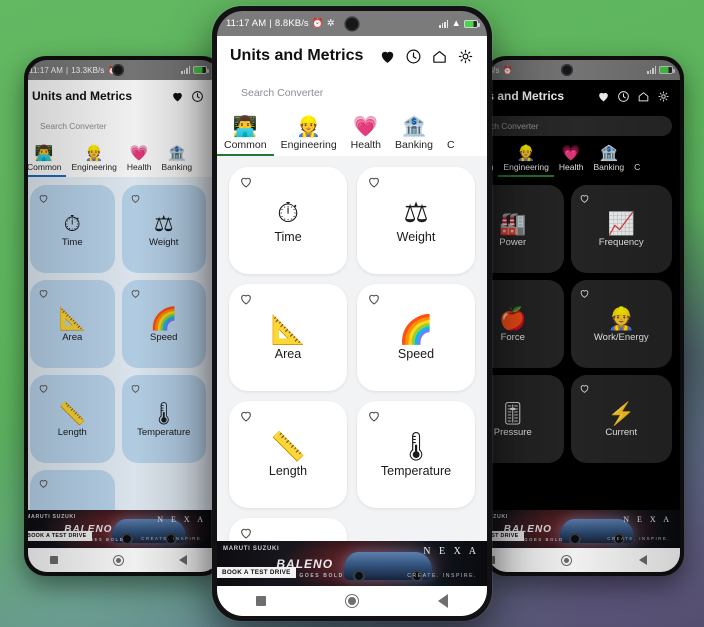 The width and height of the screenshot is (704, 627). I want to click on speed-icon: 🌈, so click(416, 329).